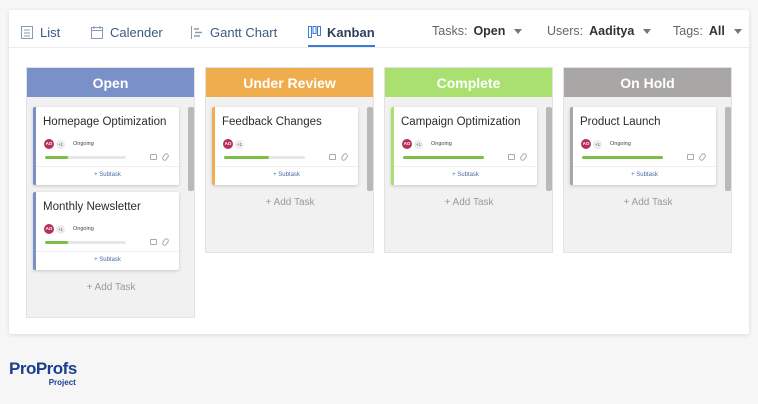  What do you see at coordinates (197, 32) in the screenshot?
I see `gantt-icon` at bounding box center [197, 32].